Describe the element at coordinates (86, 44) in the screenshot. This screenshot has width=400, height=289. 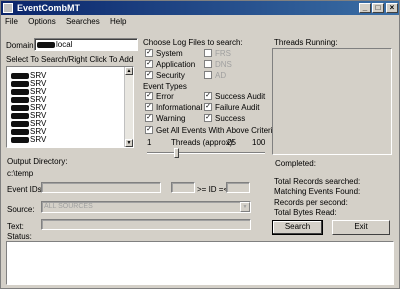
I see `domain-input: local` at that location.